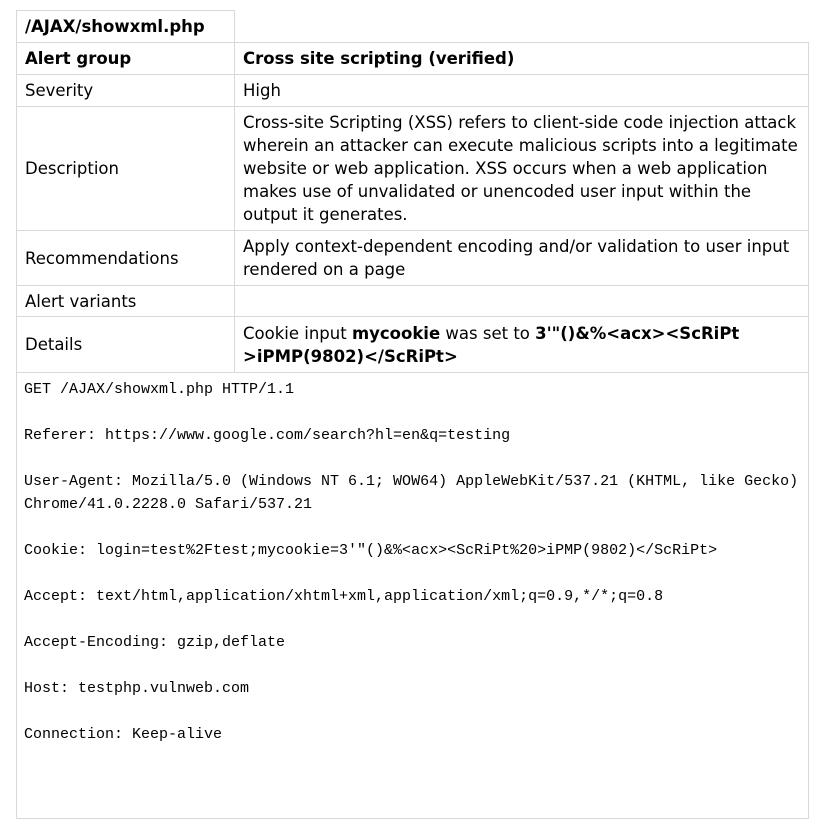 The width and height of the screenshot is (823, 832). What do you see at coordinates (125, 258) in the screenshot?
I see `recommendations-label: Recommendations` at bounding box center [125, 258].